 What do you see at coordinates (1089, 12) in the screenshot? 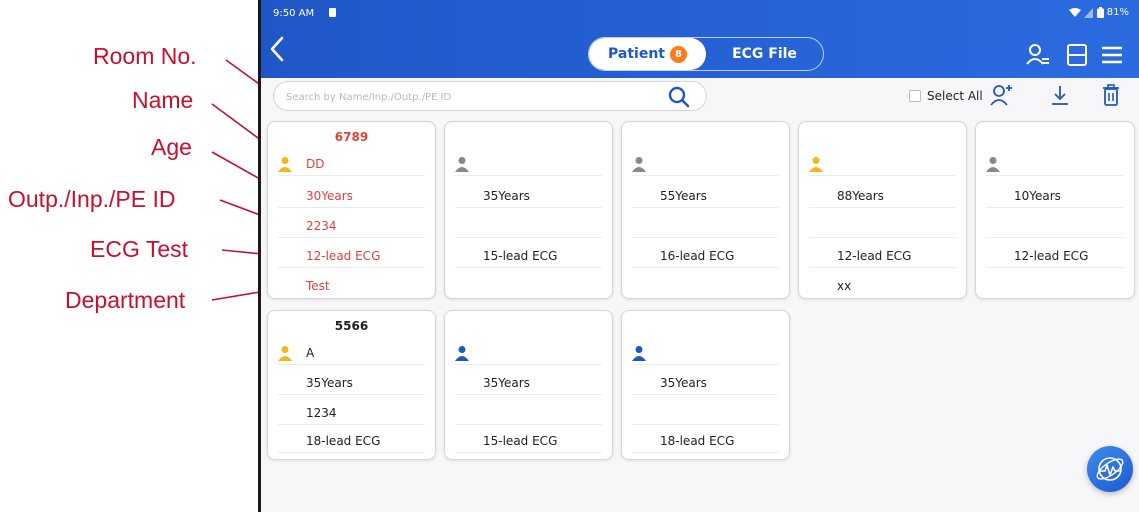
I see `signal-icon` at bounding box center [1089, 12].